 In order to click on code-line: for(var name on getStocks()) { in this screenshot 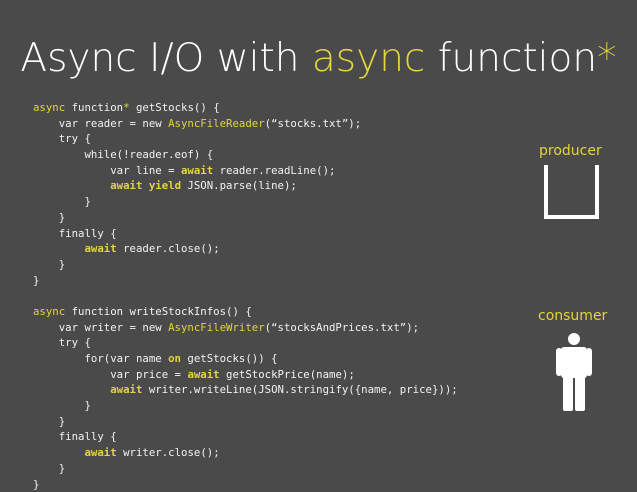, I will do `click(245, 359)`.